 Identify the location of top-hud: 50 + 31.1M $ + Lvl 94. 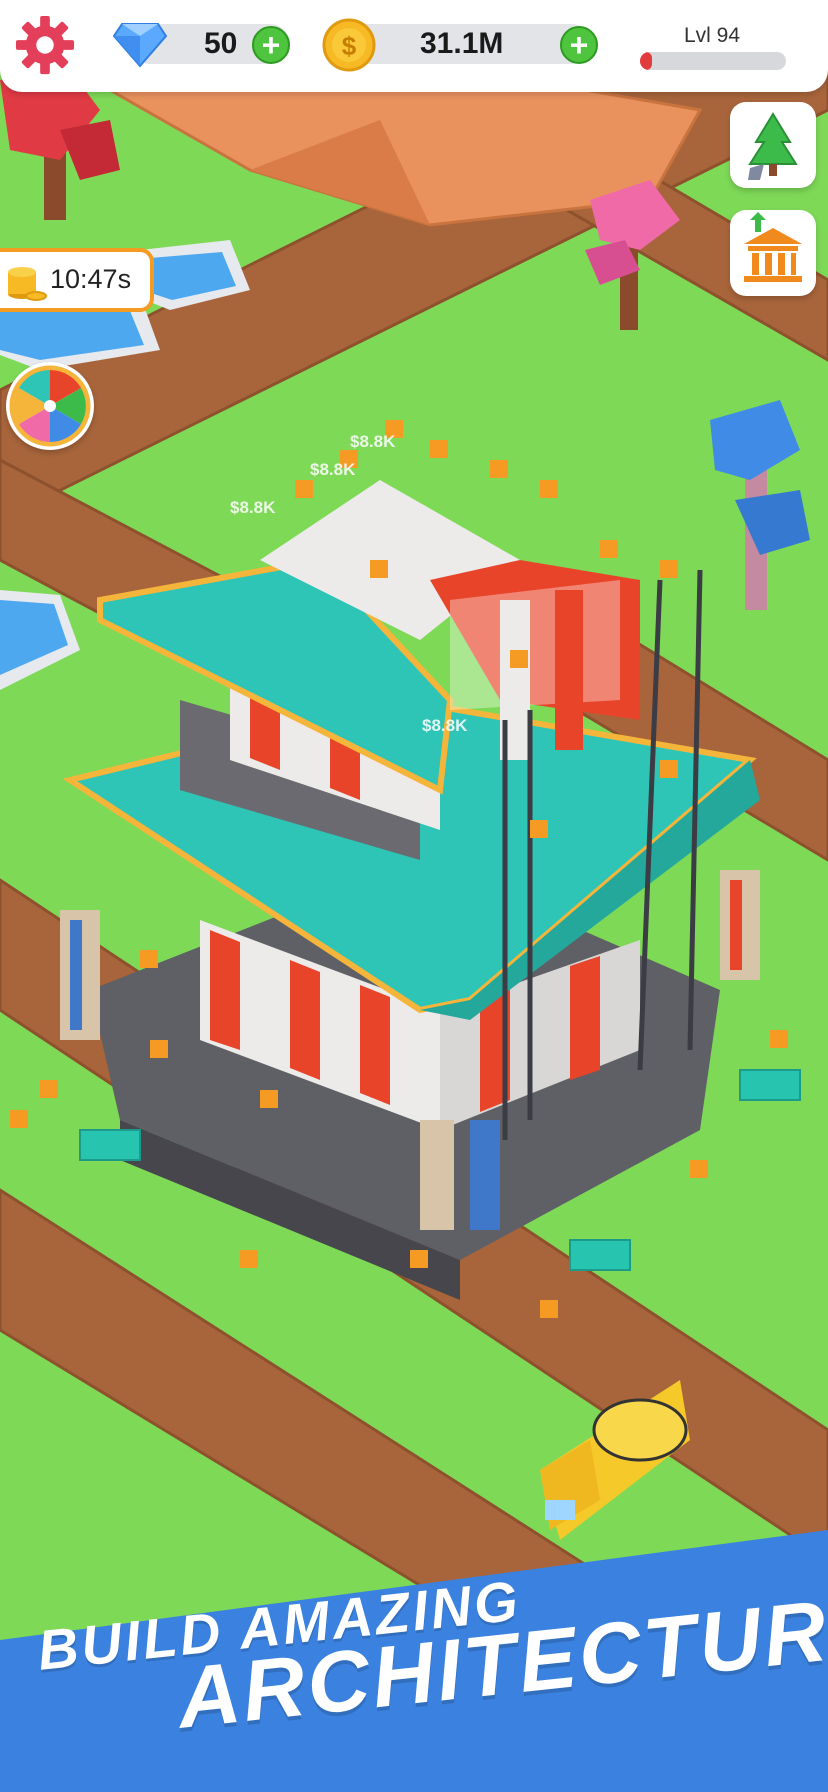
(414, 46).